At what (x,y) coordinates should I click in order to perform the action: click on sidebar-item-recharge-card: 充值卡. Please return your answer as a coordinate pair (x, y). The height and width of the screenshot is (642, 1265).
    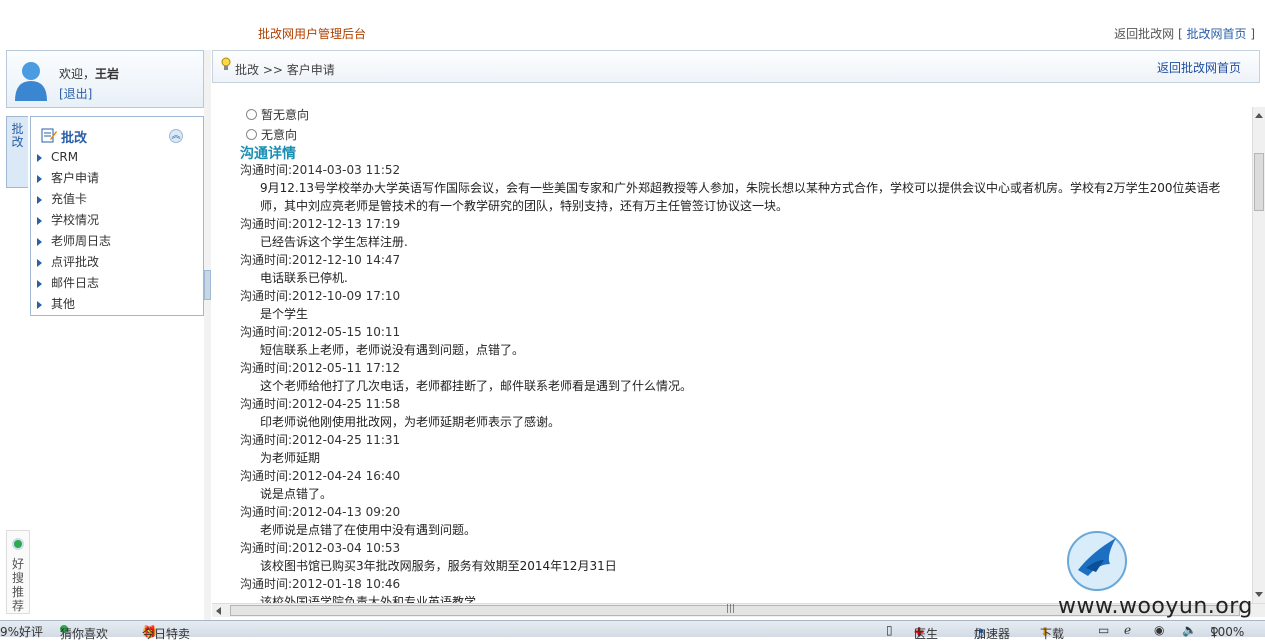
    Looking at the image, I should click on (117, 199).